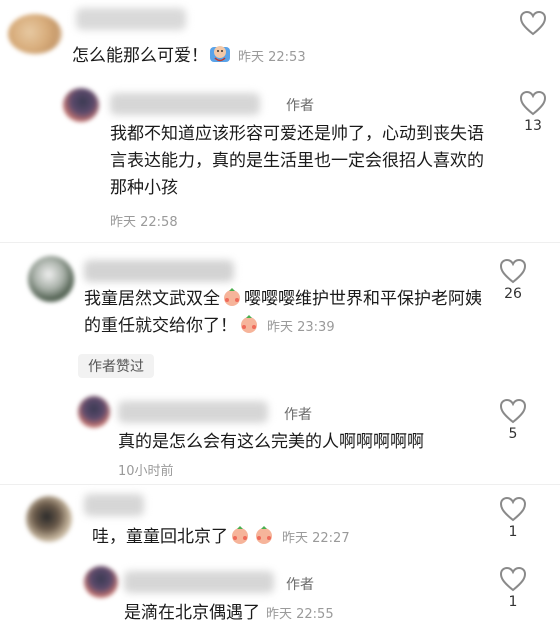 The height and width of the screenshot is (640, 560). Describe the element at coordinates (144, 222) in the screenshot. I see `comment-time: 昨天 22:58` at that location.